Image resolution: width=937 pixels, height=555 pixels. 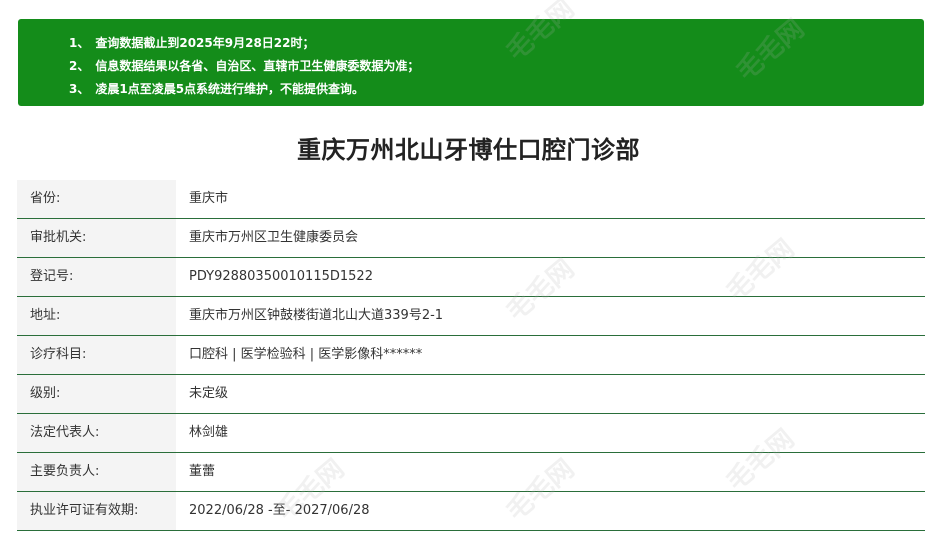 I want to click on row-label-license-validity: 执业许可证有效期:, so click(x=96, y=511).